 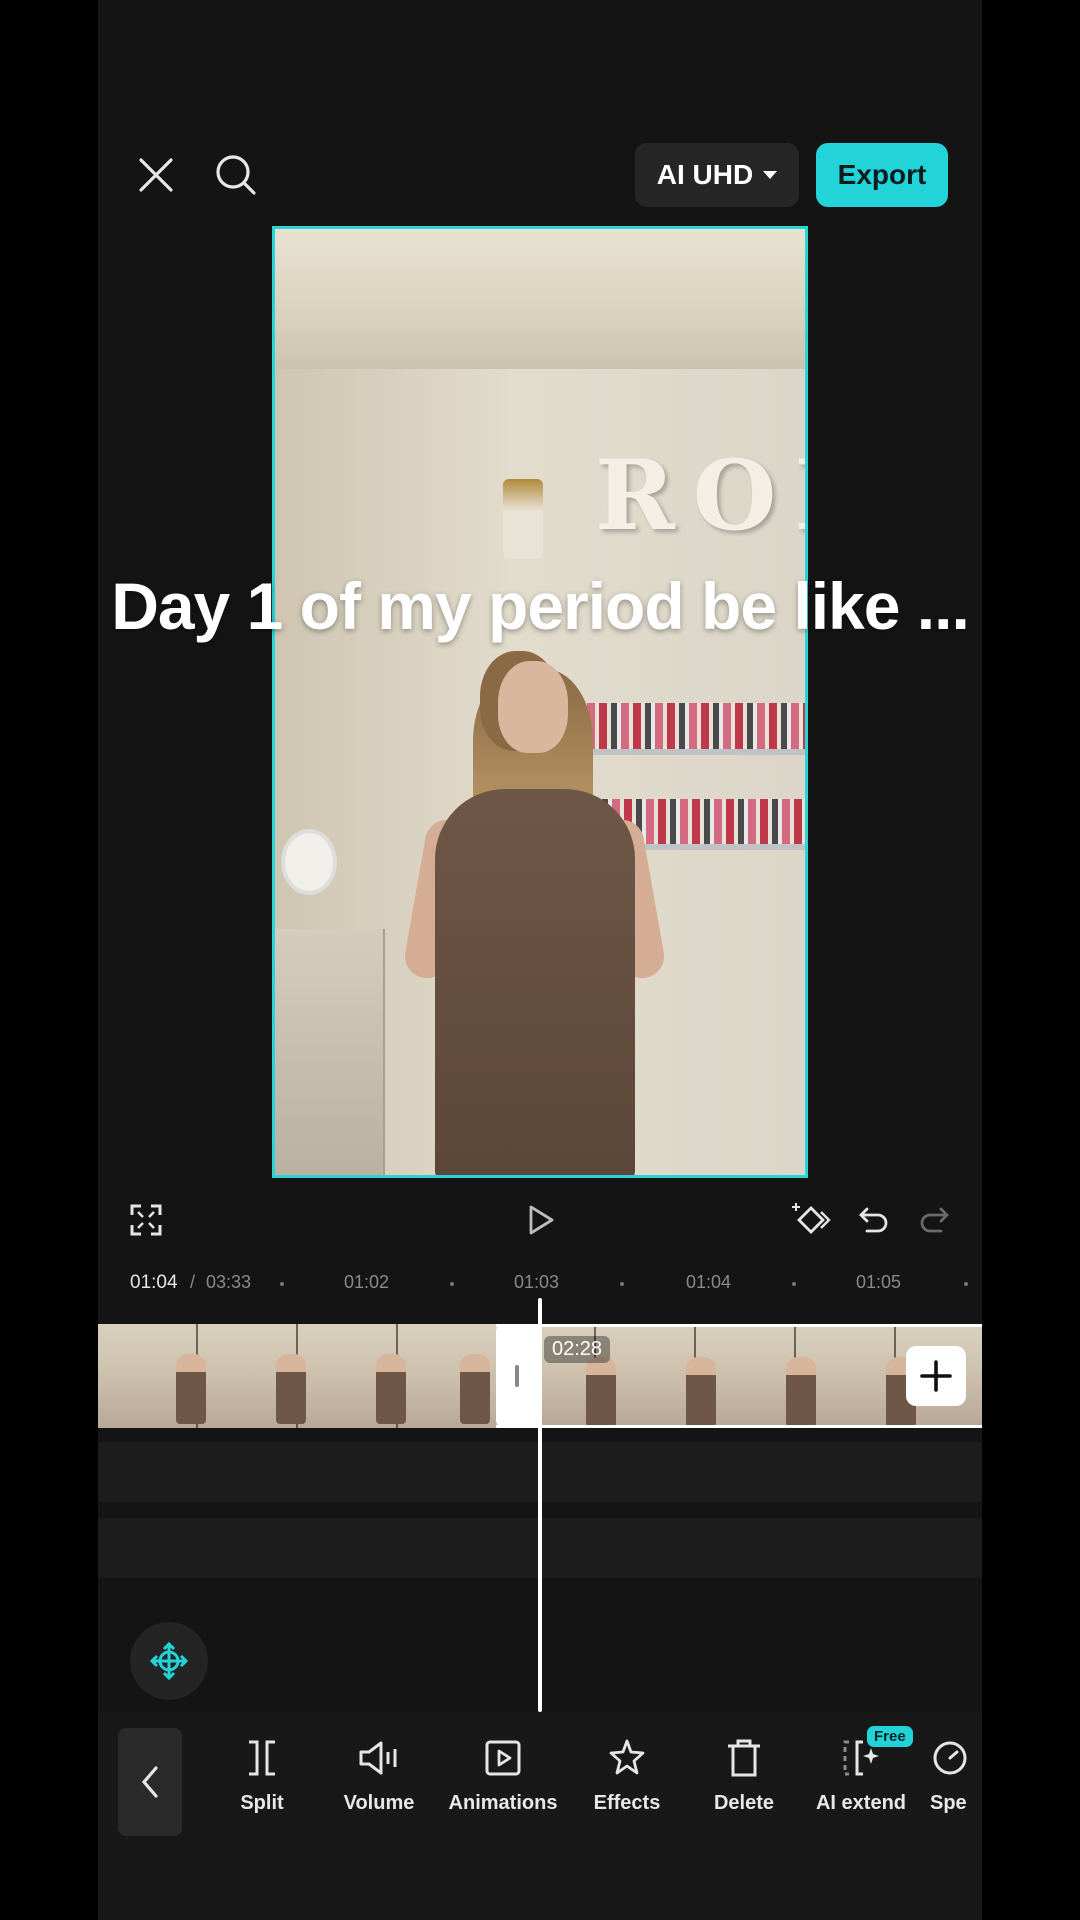 What do you see at coordinates (744, 1803) in the screenshot?
I see `delete-label: Delete` at bounding box center [744, 1803].